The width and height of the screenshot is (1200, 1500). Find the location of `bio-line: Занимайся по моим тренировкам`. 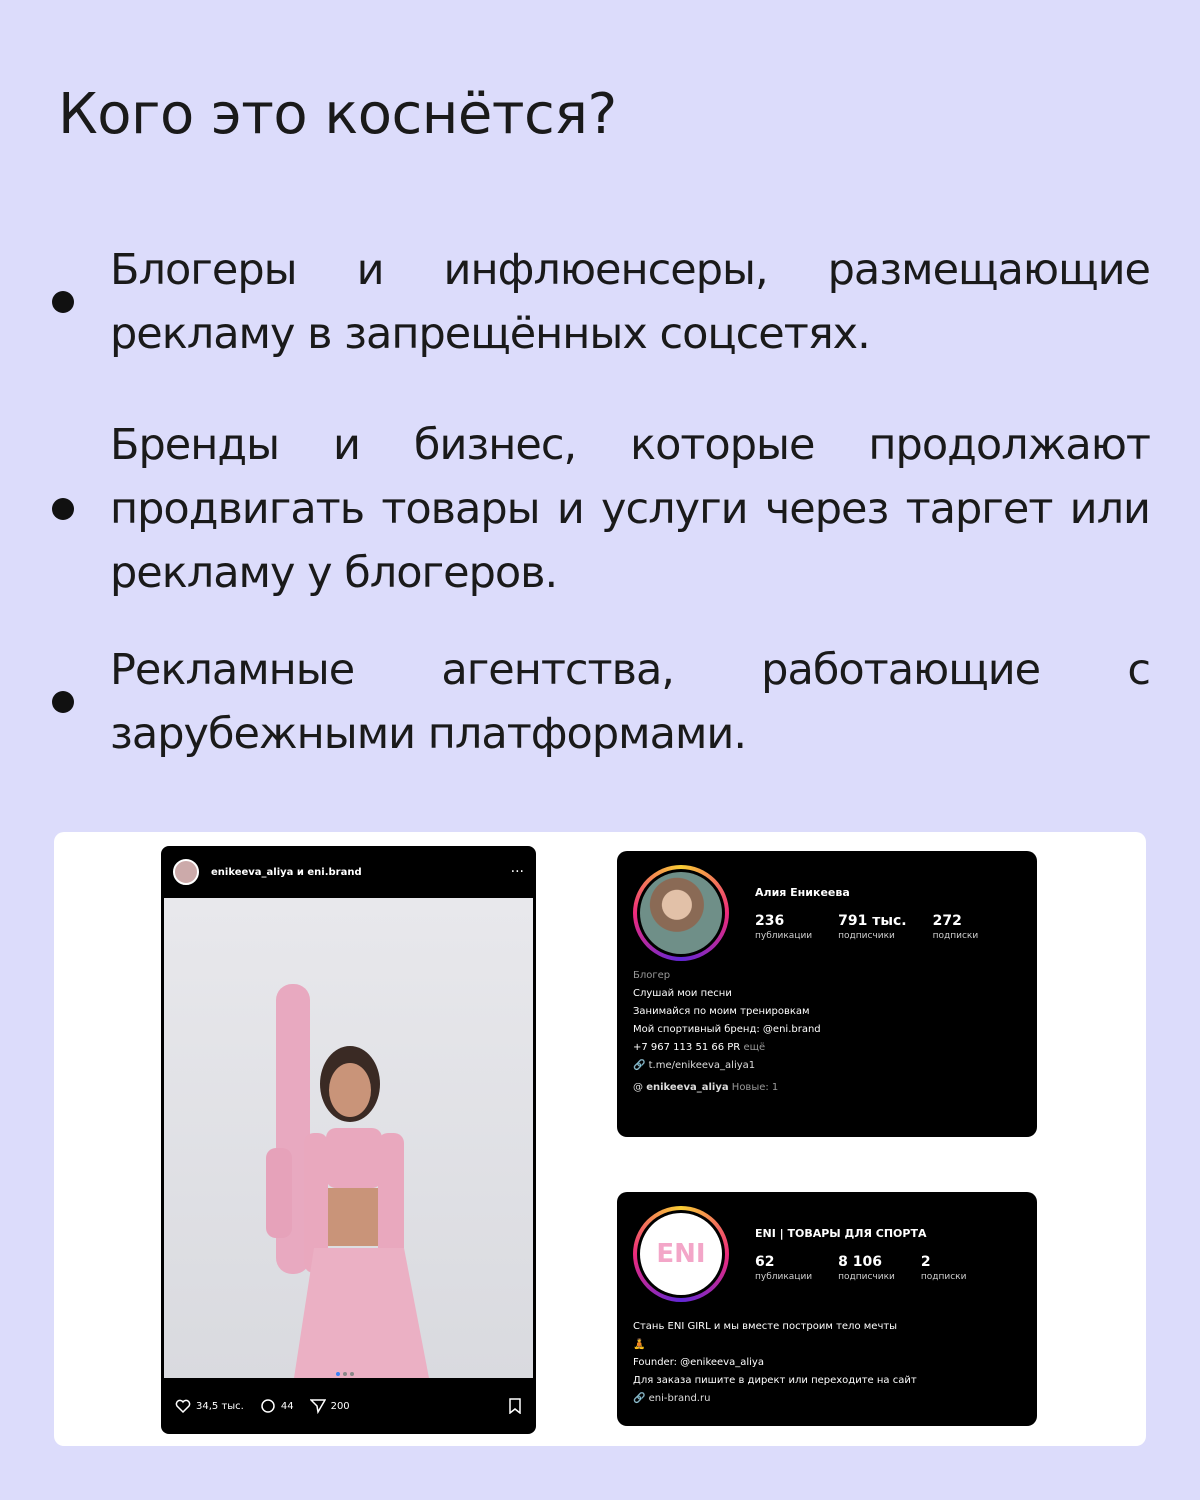

bio-line: Занимайся по моим тренировкам is located at coordinates (721, 1011).